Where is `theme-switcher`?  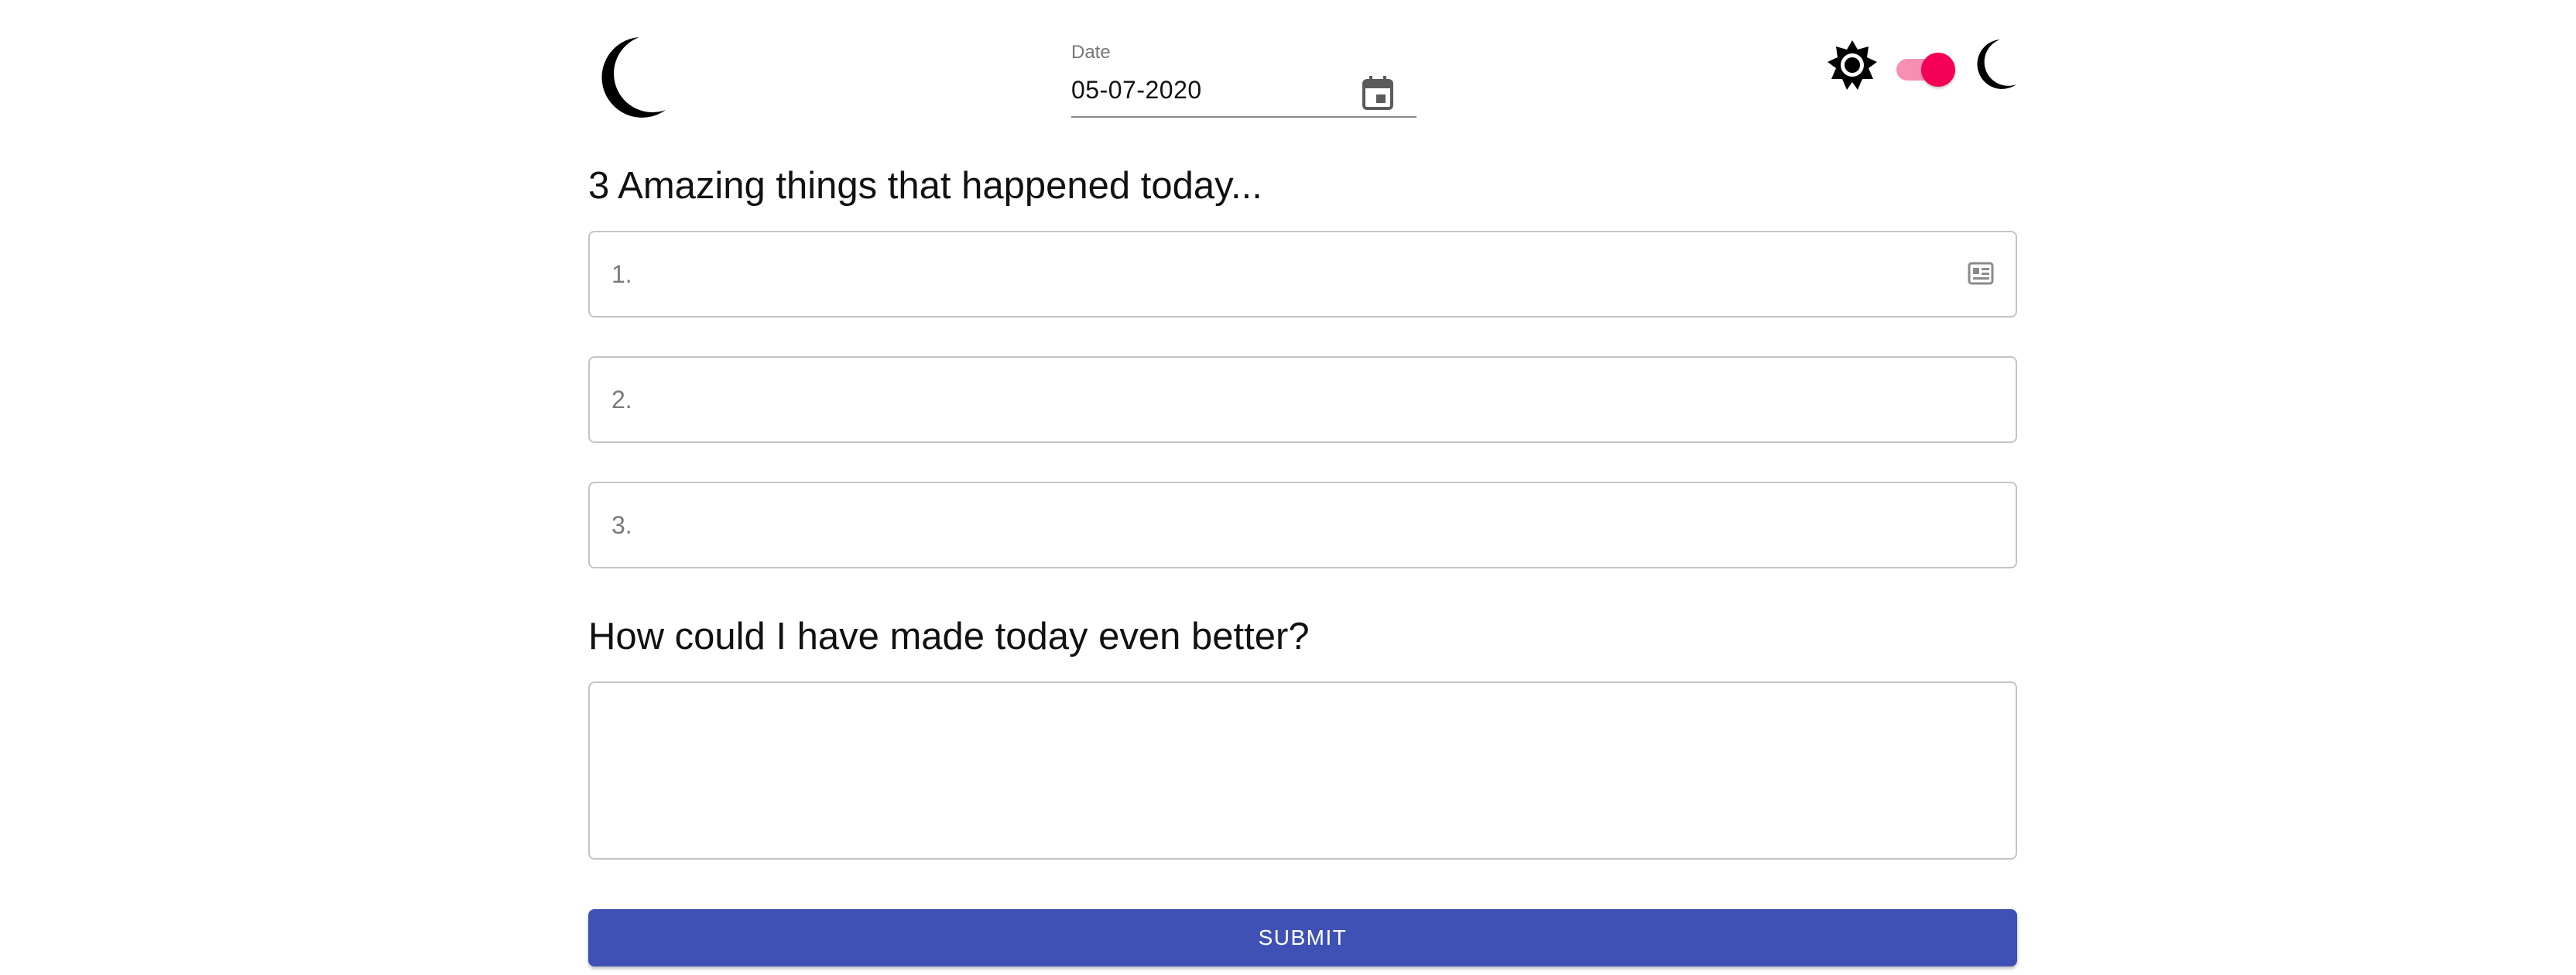
theme-switcher is located at coordinates (1921, 76).